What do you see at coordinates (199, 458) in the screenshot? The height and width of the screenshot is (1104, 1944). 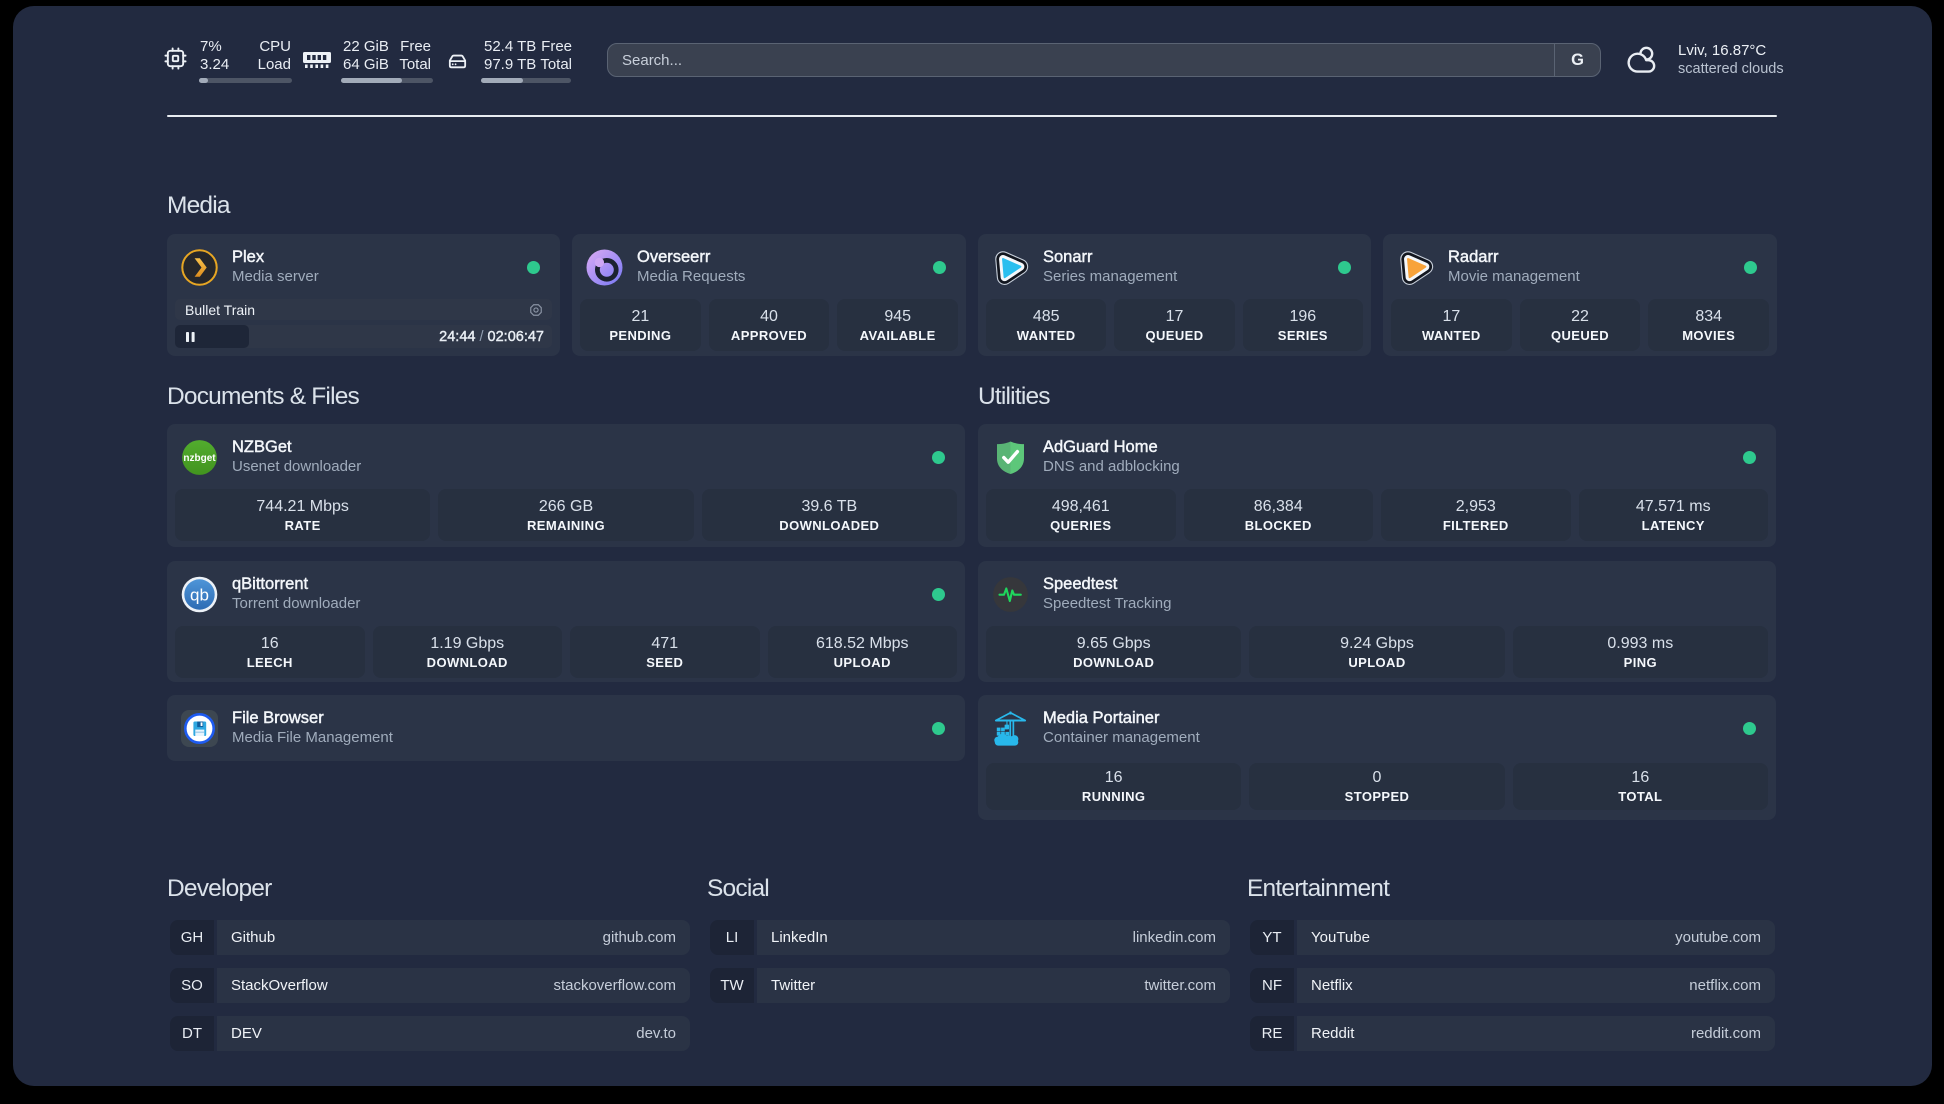 I see `svg-text: nzbget` at bounding box center [199, 458].